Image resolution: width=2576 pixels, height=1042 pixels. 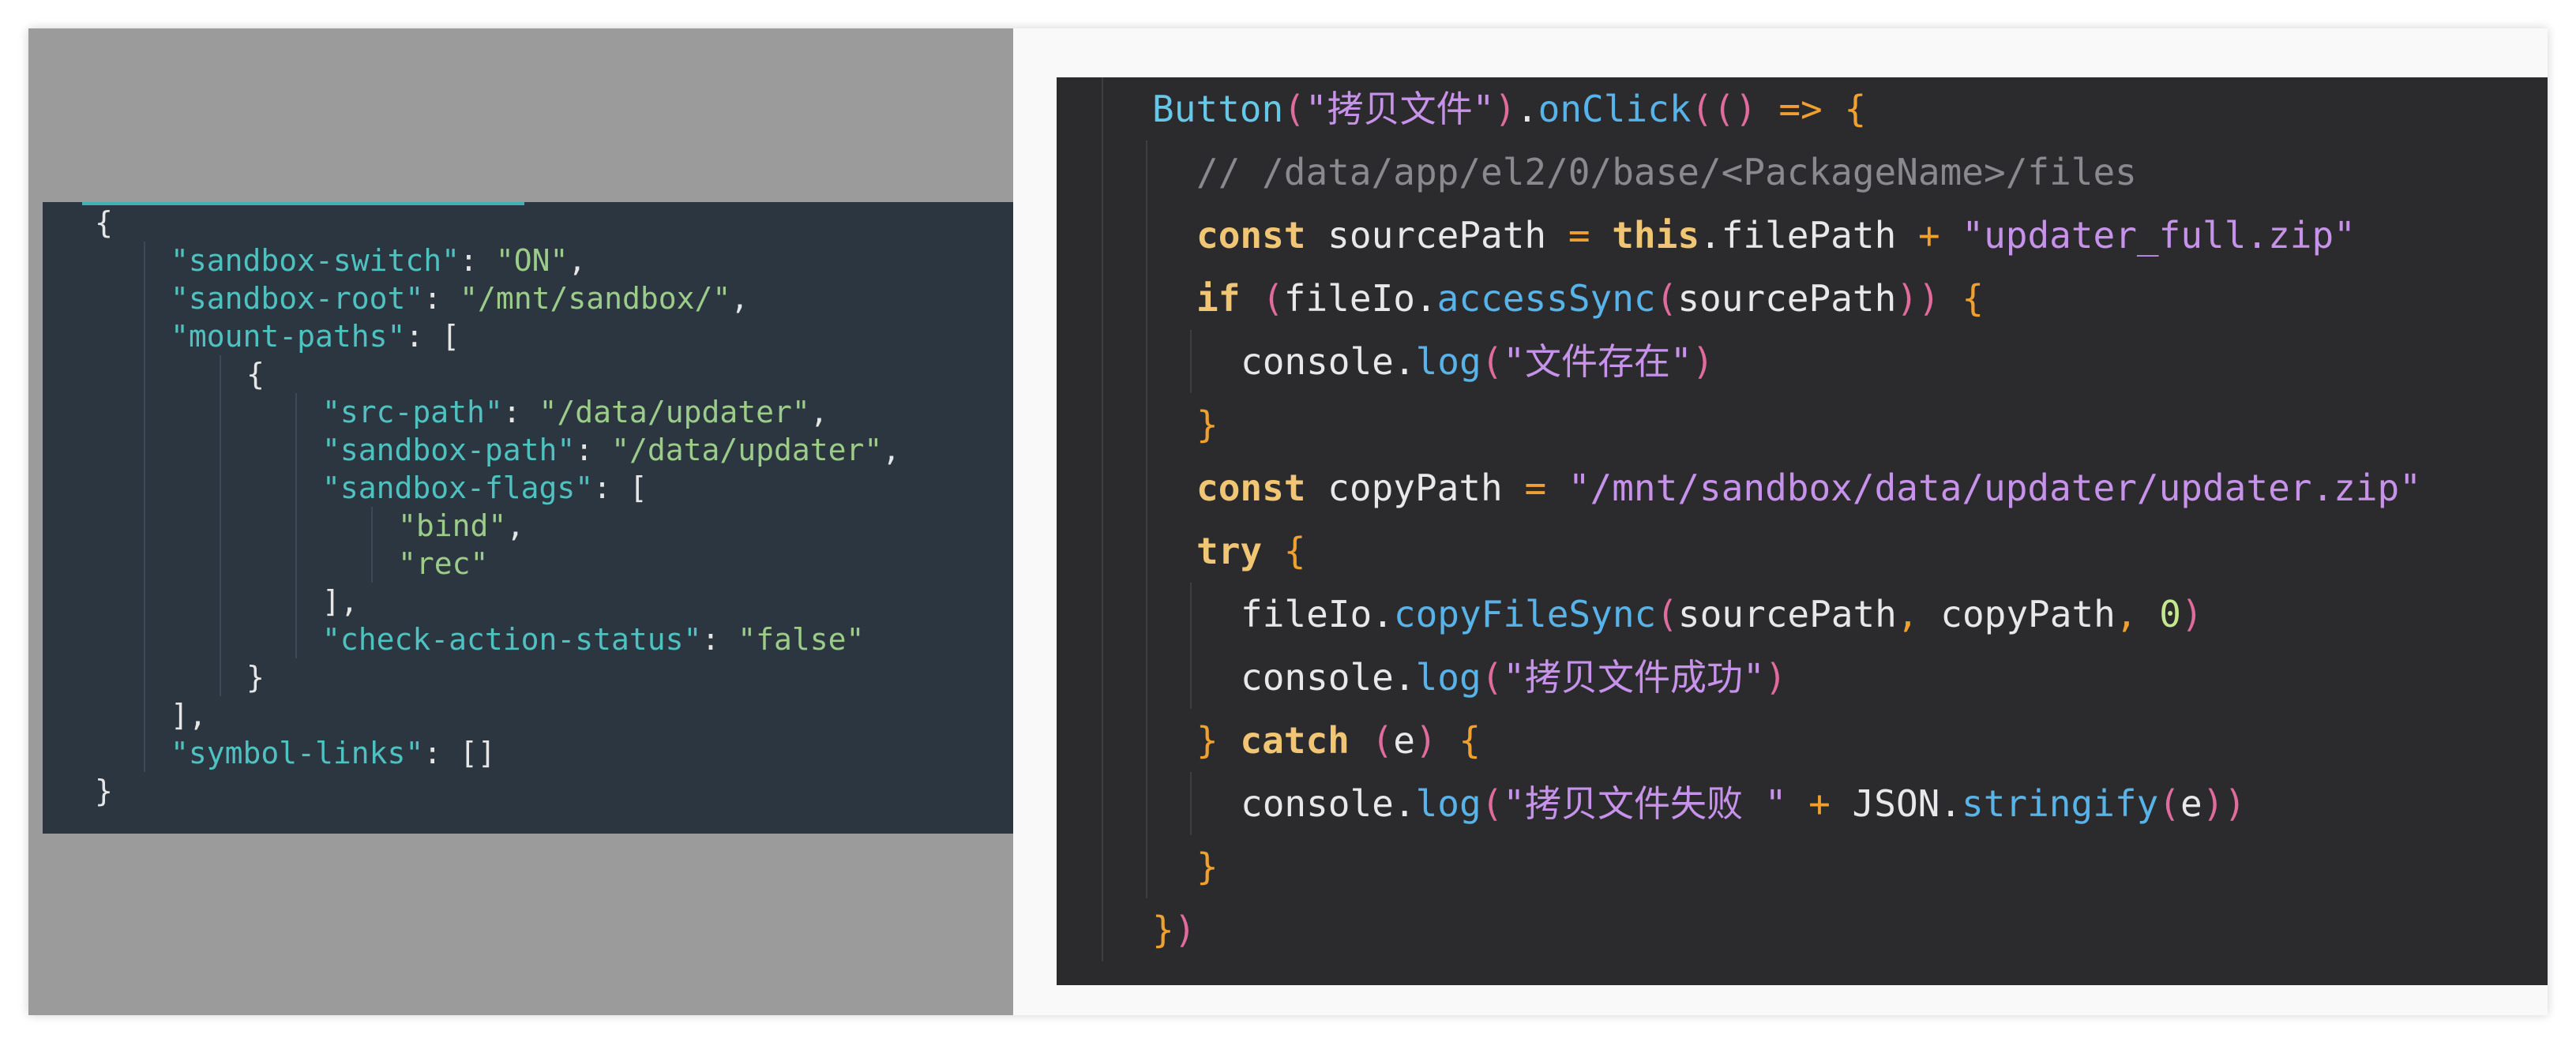 I want to click on json-token: {, so click(x=104, y=222).